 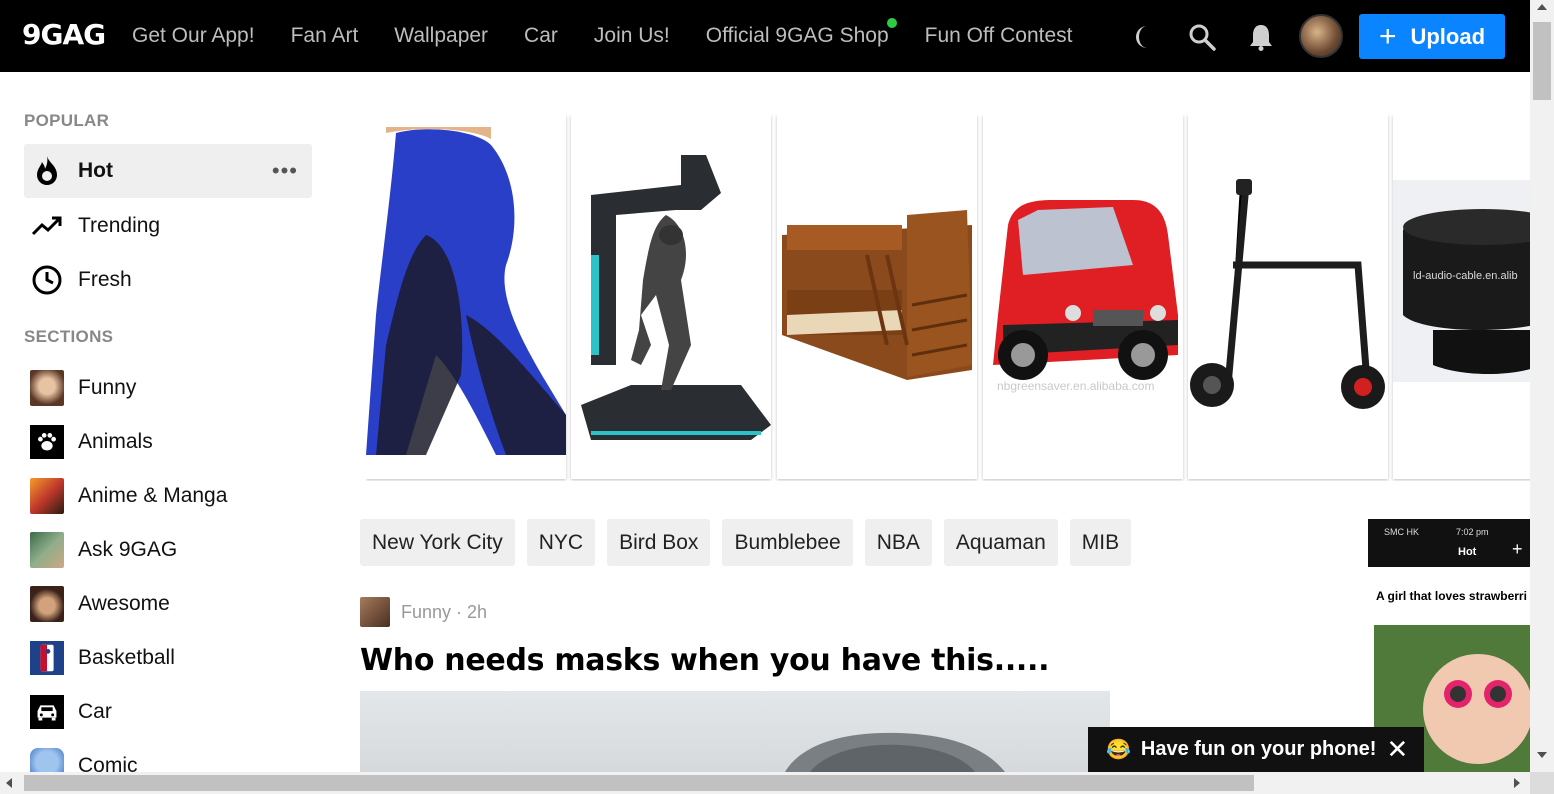 I want to click on paw-icon, so click(x=47, y=442).